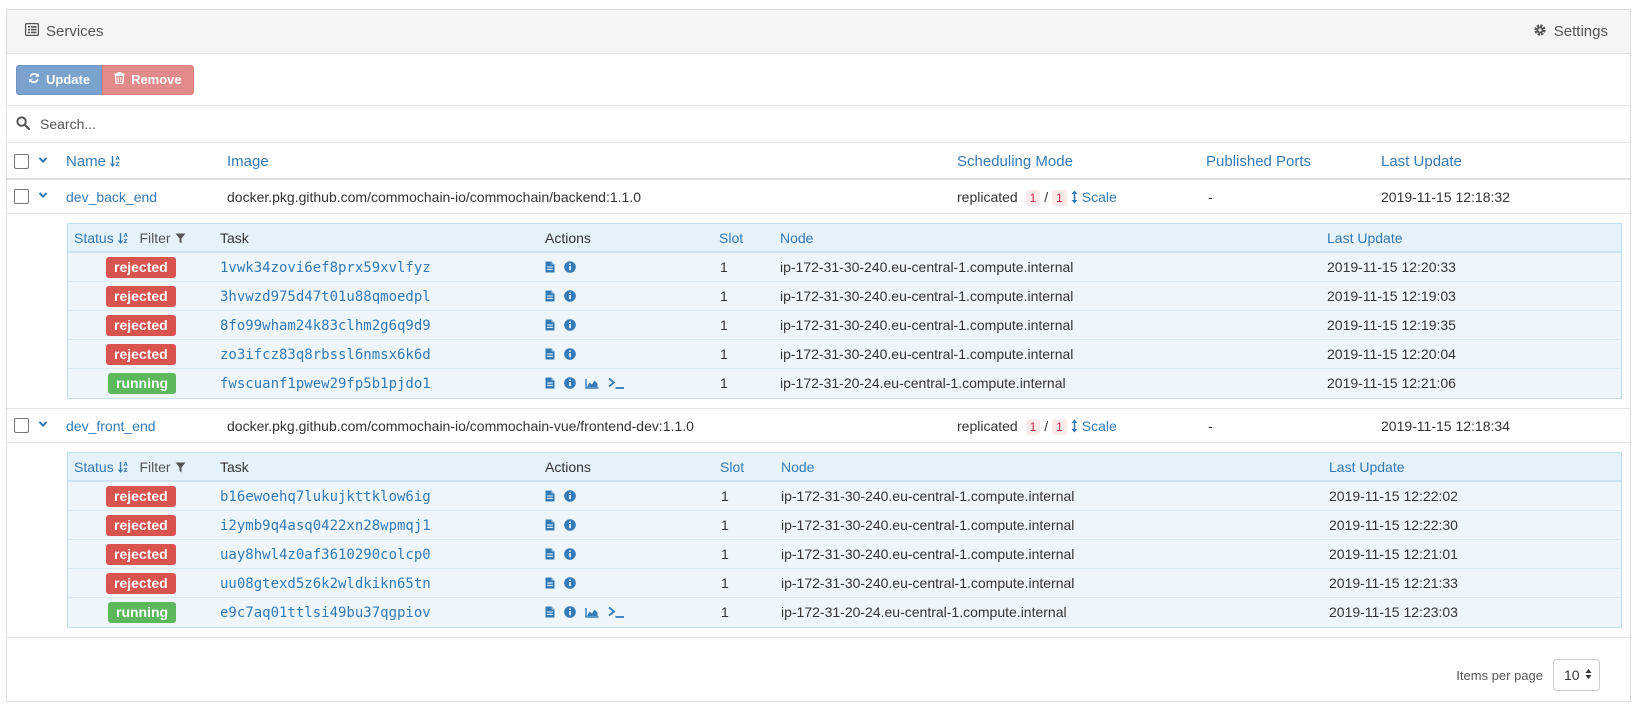  What do you see at coordinates (111, 426) in the screenshot?
I see `service-name-link: dev_front_end` at bounding box center [111, 426].